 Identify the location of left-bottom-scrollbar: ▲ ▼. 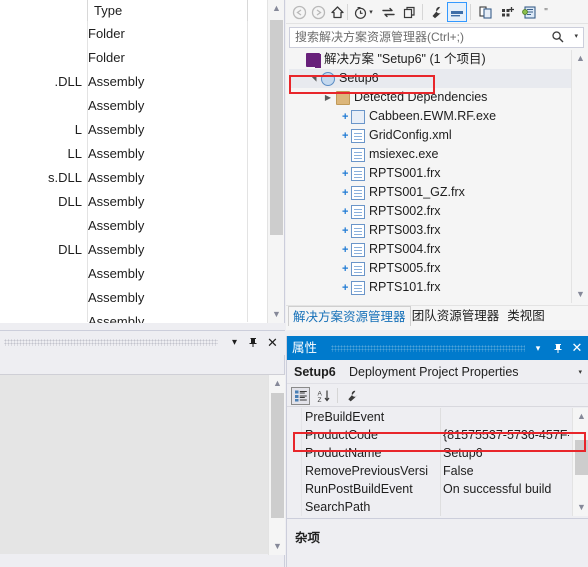
(276, 465).